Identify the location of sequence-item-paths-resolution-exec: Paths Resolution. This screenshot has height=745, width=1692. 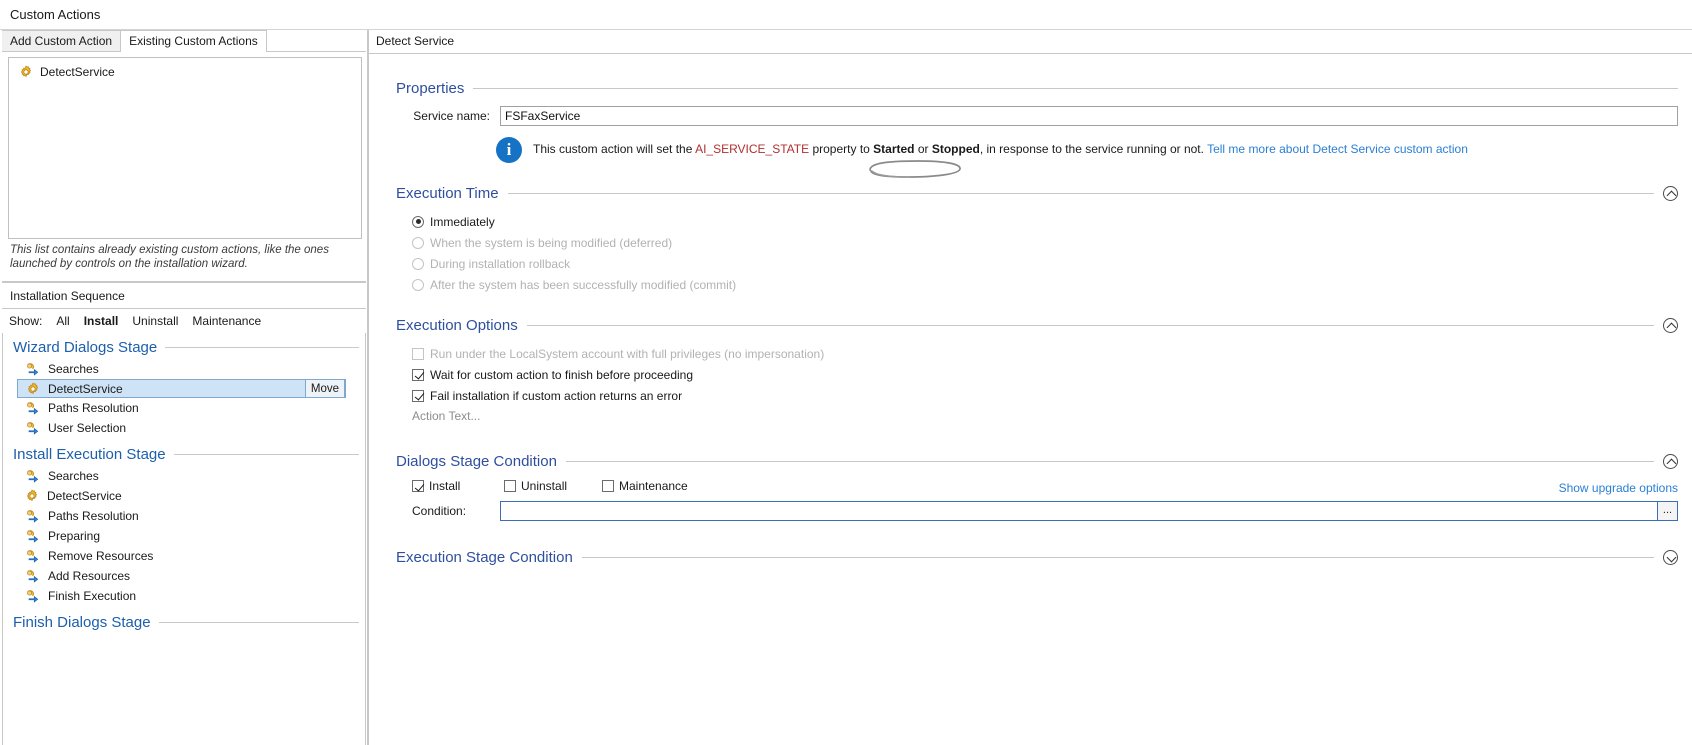
(184, 516).